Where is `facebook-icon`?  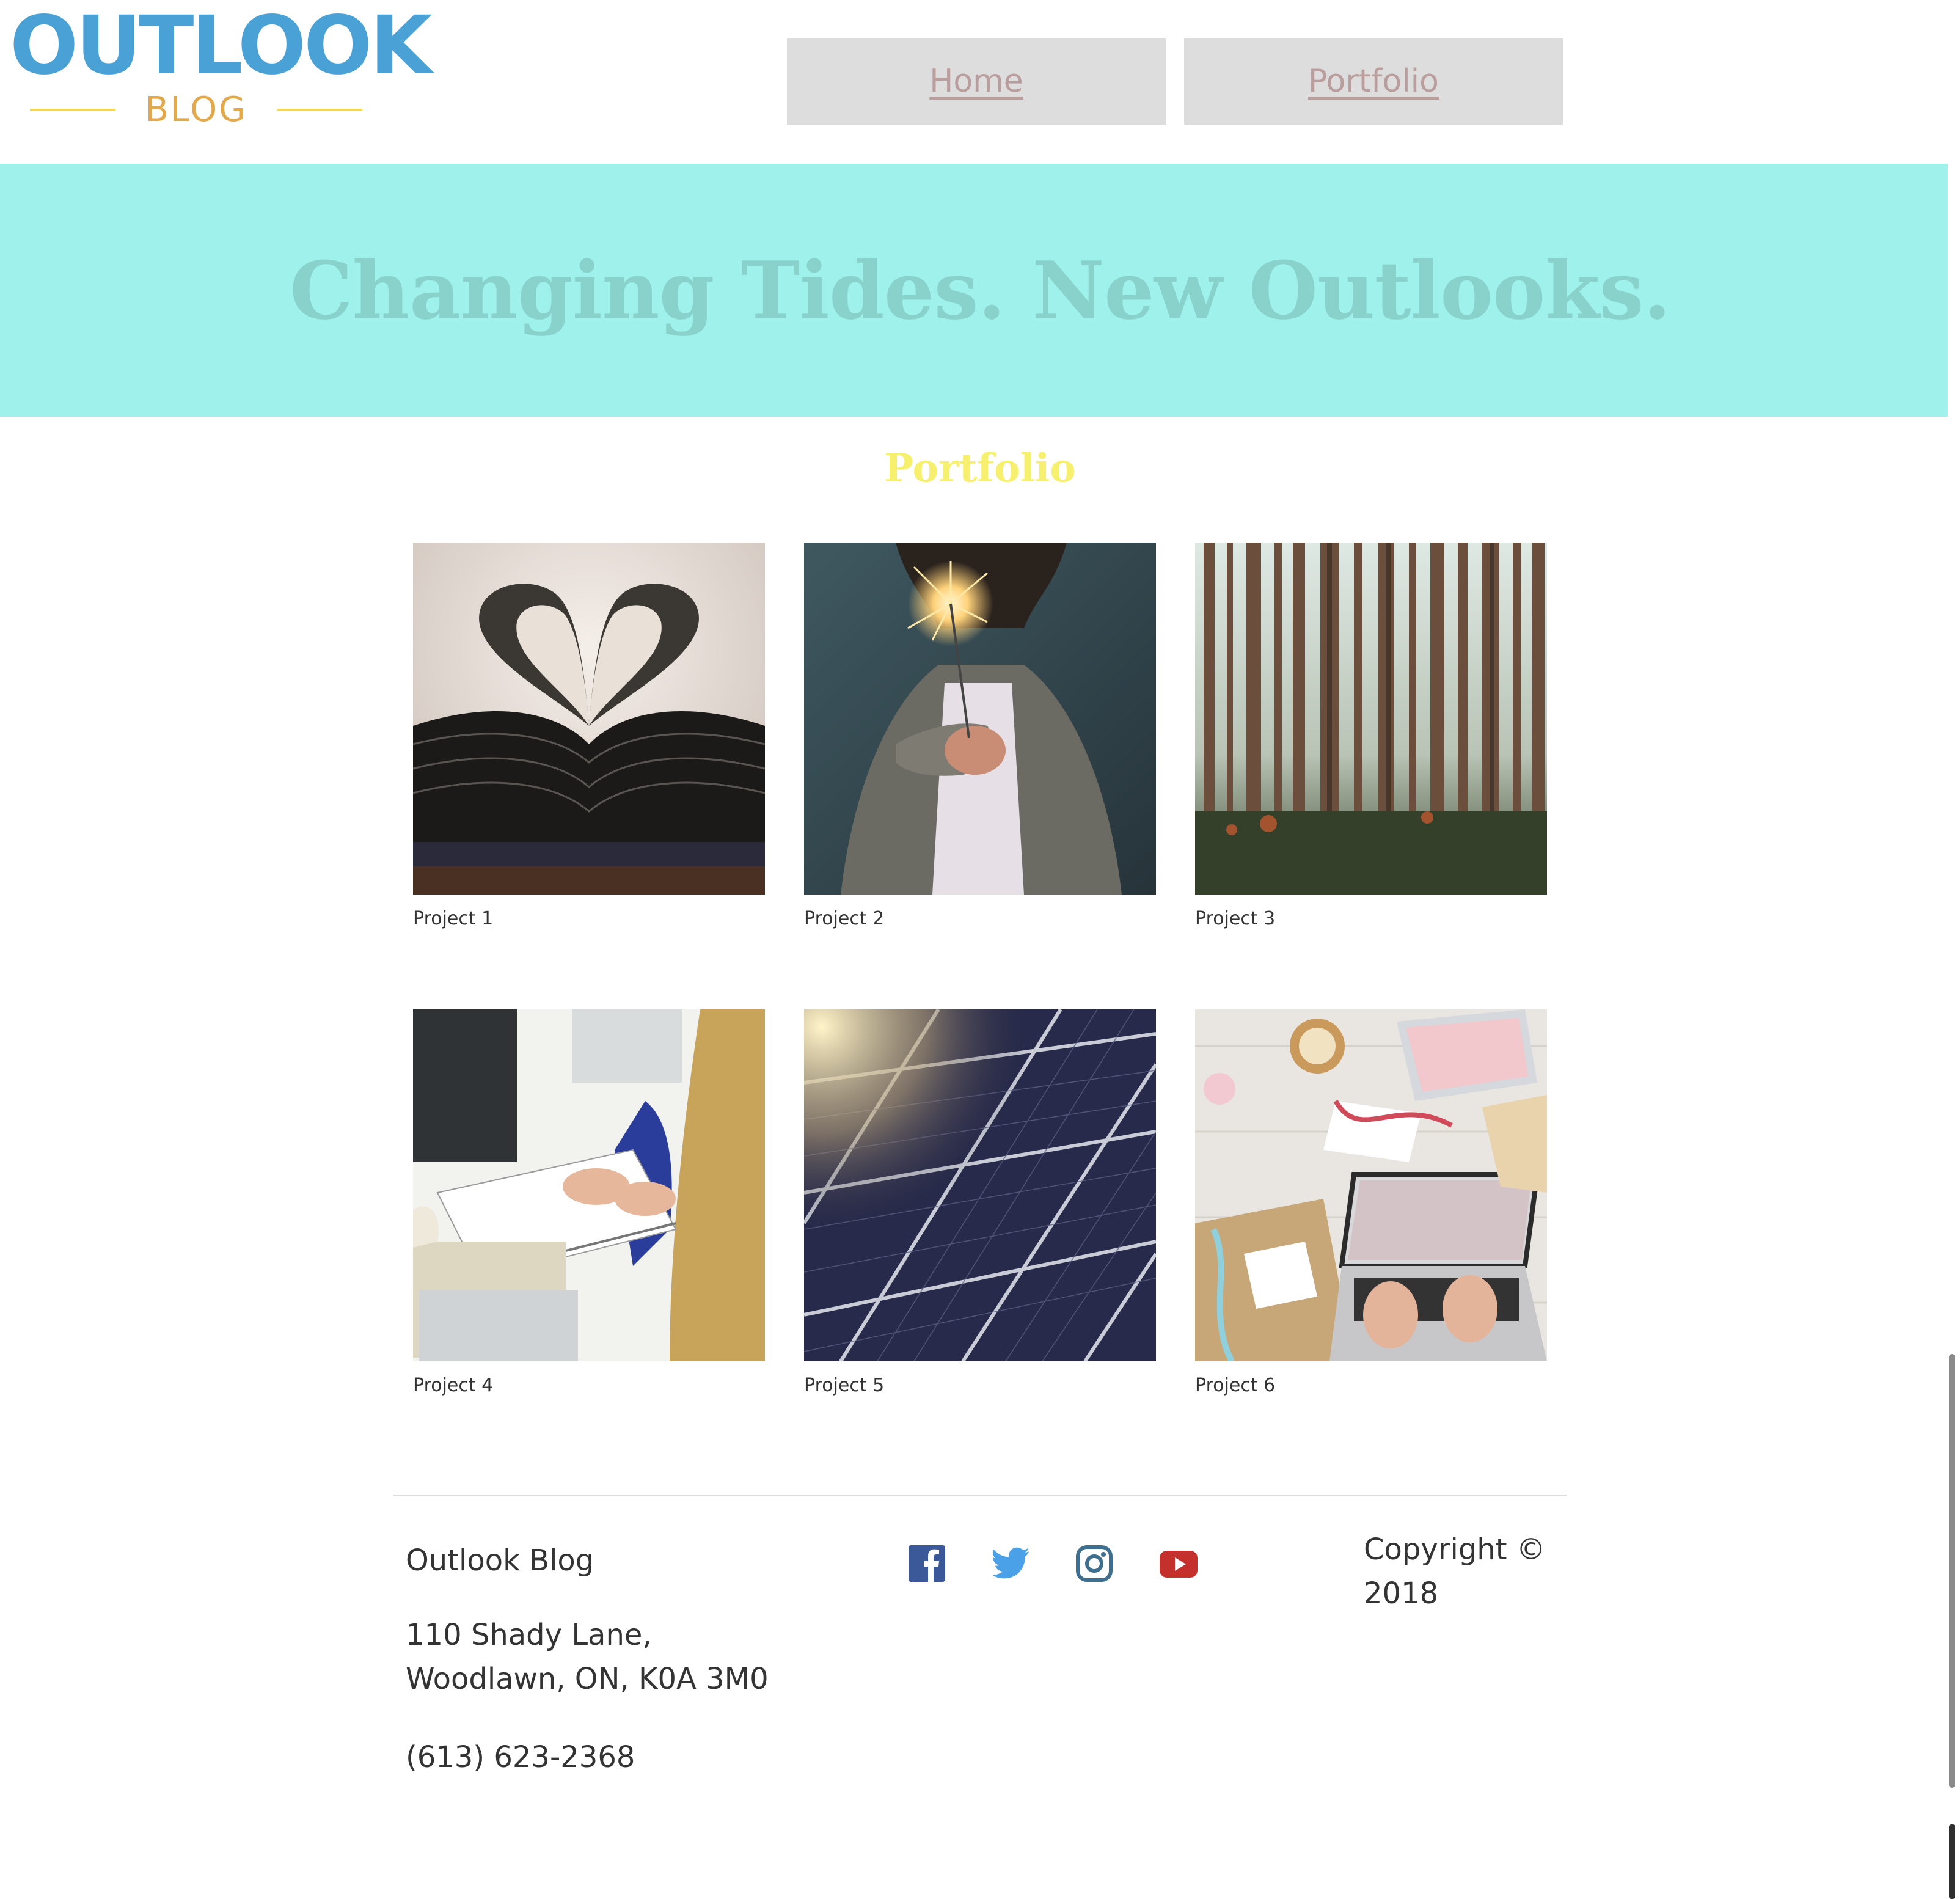
facebook-icon is located at coordinates (927, 1563).